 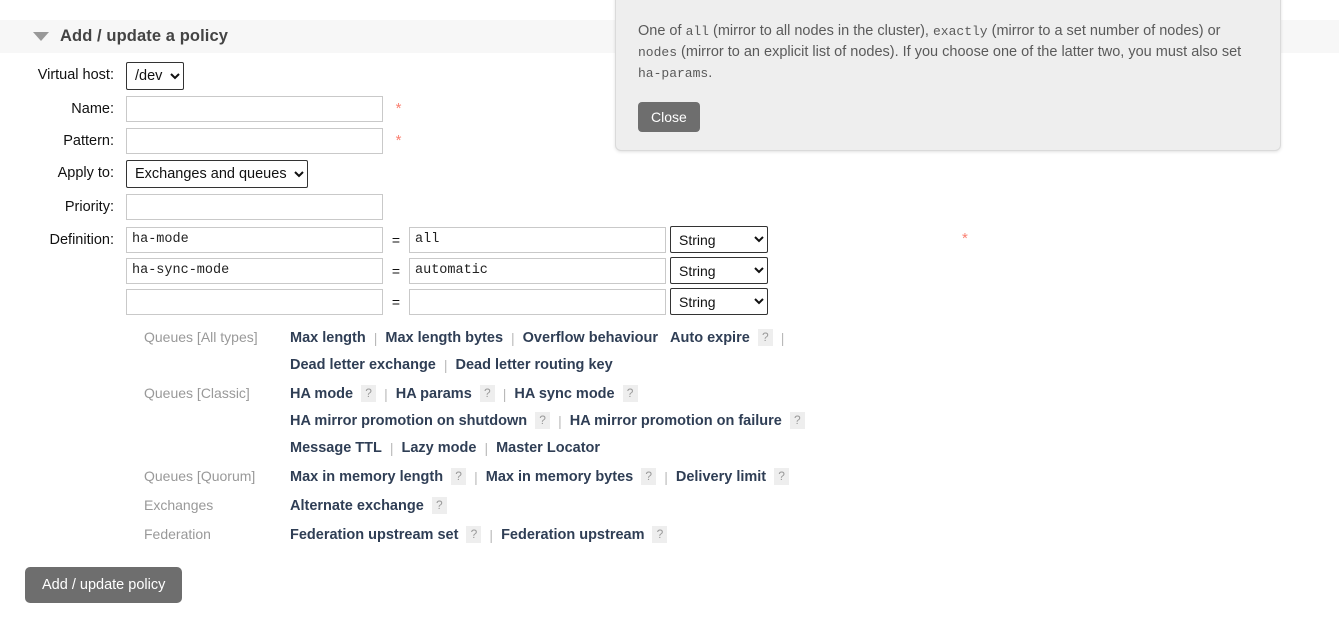 I want to click on preset-link: Max in memory length, so click(x=366, y=477).